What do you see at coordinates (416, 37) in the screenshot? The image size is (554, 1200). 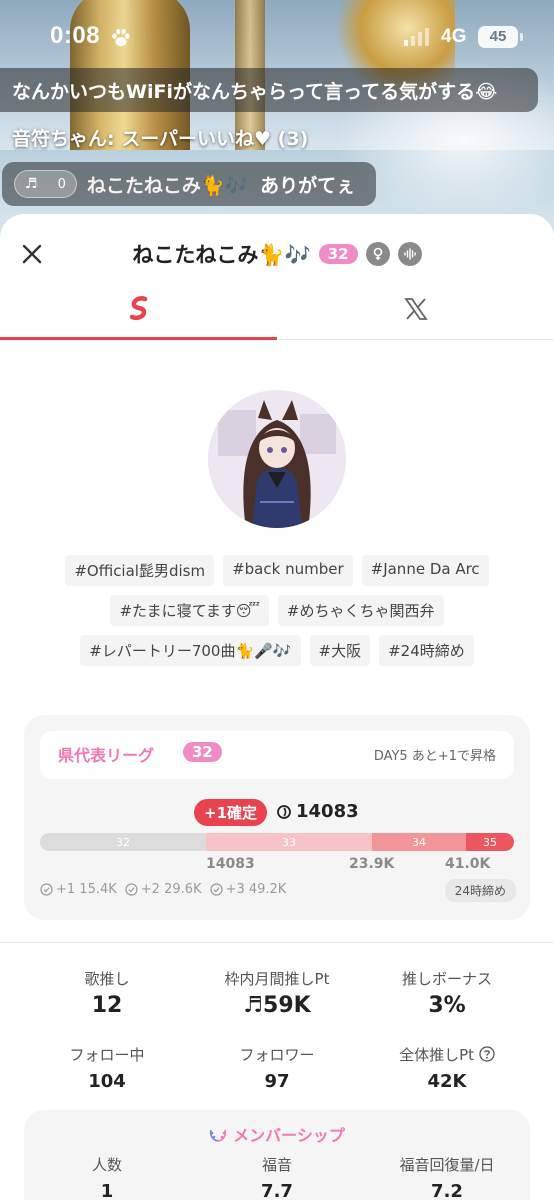 I see `signal-icon` at bounding box center [416, 37].